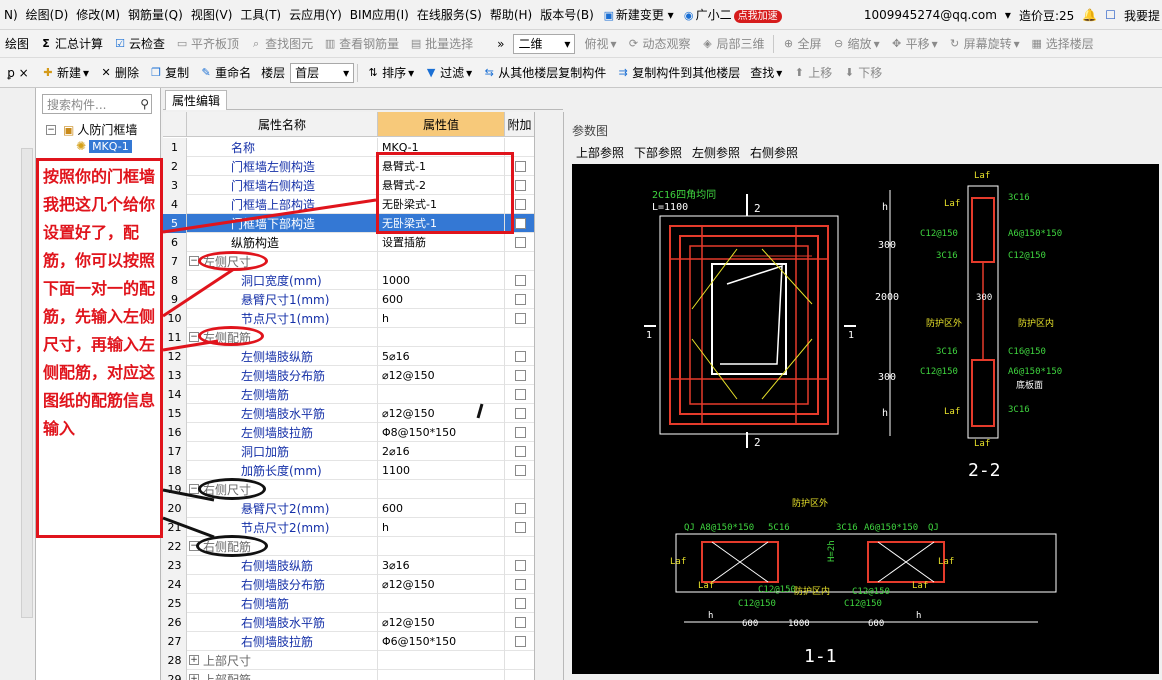 This screenshot has width=1162, height=680. I want to click on property-row: 10 节点尺寸1(mm) h, so click(348, 318).